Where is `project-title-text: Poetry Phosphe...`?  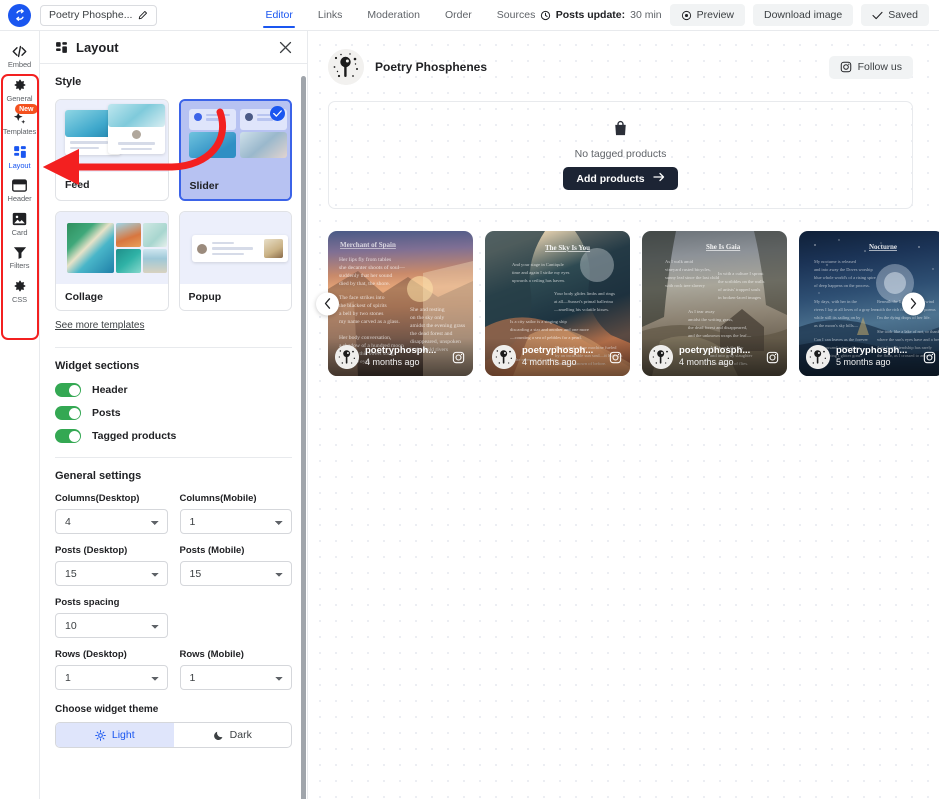
project-title-text: Poetry Phosphe... is located at coordinates (91, 15).